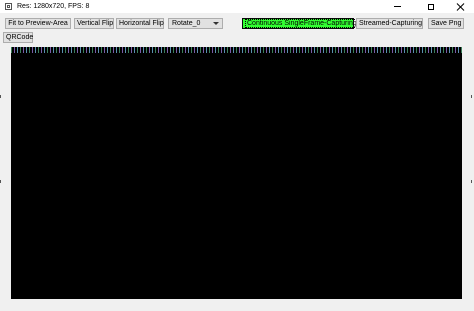 The image size is (474, 311). I want to click on qrcode-button: QRCode, so click(18, 37).